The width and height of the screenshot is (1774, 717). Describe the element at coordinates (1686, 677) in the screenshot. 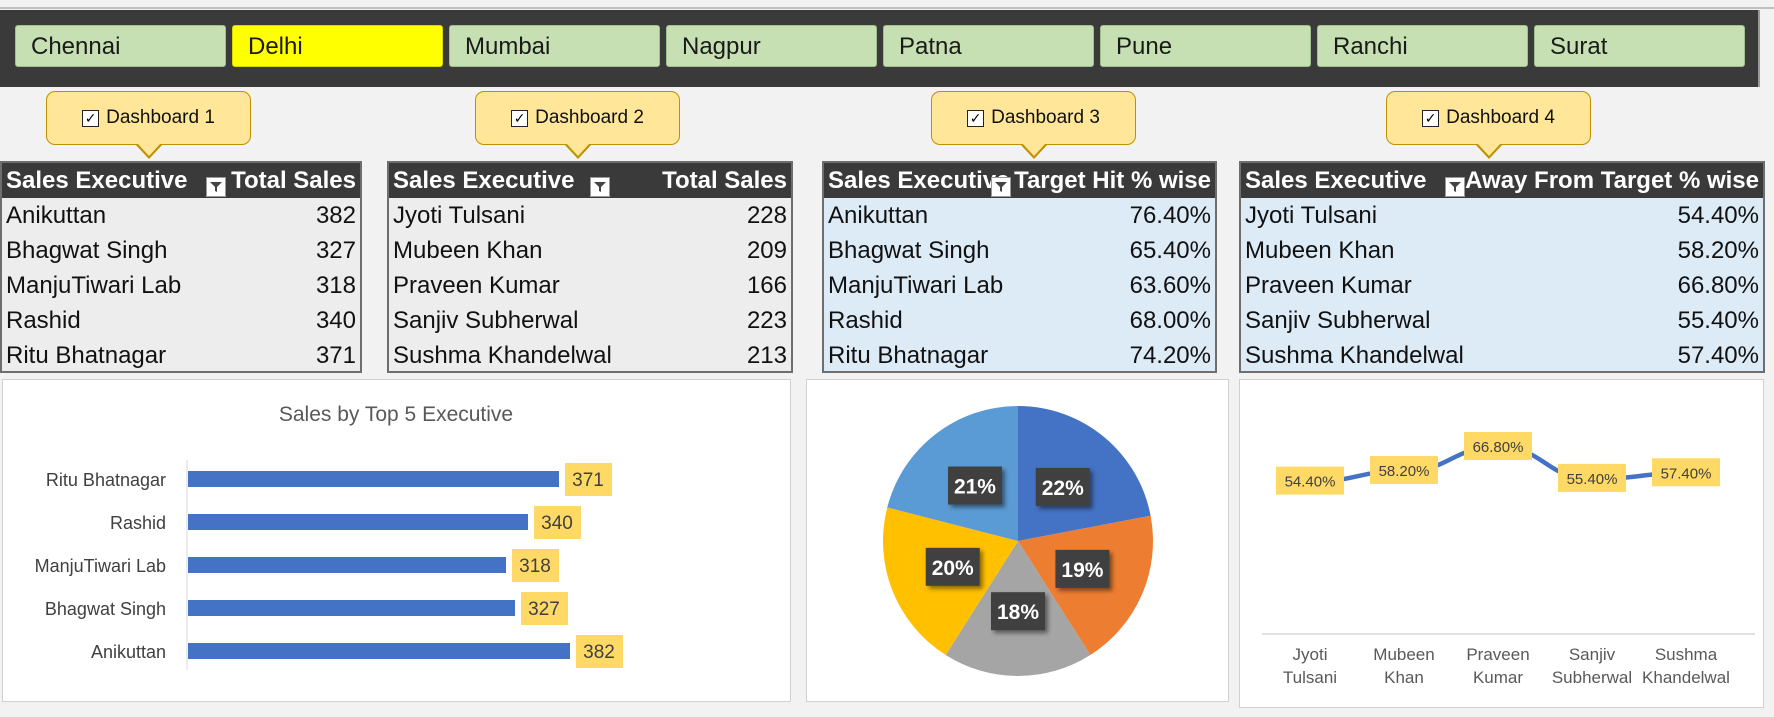

I see `x-tick-label: Khandelwal` at that location.